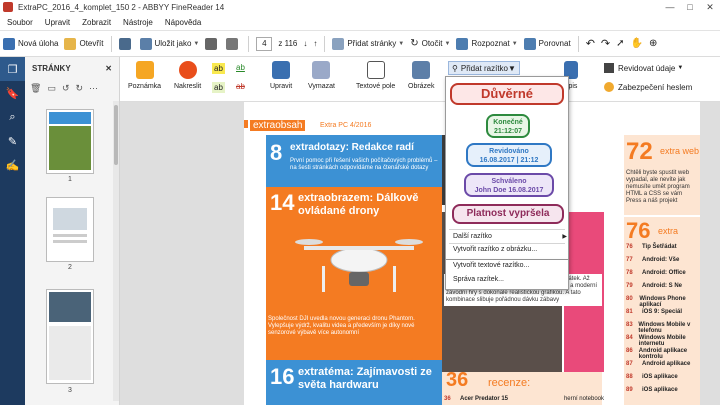 The width and height of the screenshot is (720, 405). What do you see at coordinates (484, 68) in the screenshot?
I see `add-stamp-button: ⚲ Přidat razítko ▼` at bounding box center [484, 68].